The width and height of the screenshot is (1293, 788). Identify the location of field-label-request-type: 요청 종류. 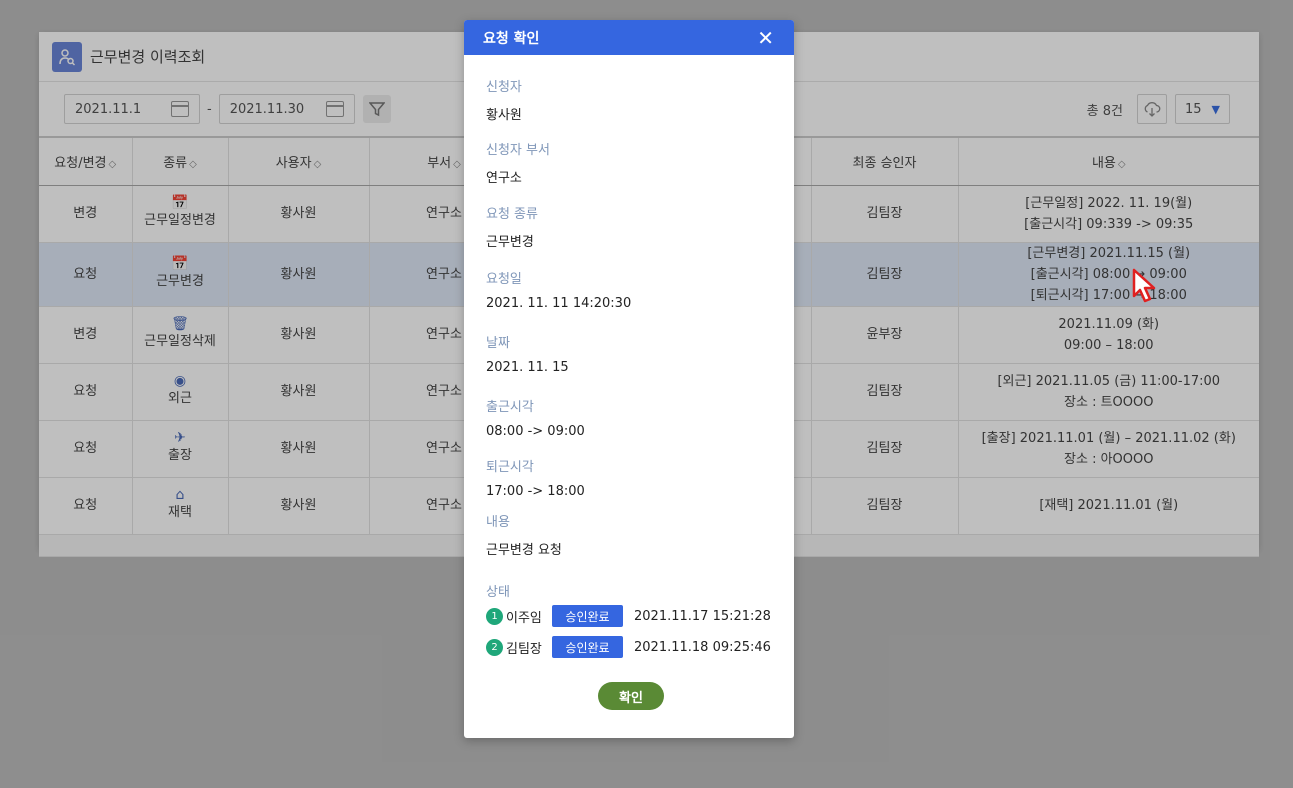
(512, 214).